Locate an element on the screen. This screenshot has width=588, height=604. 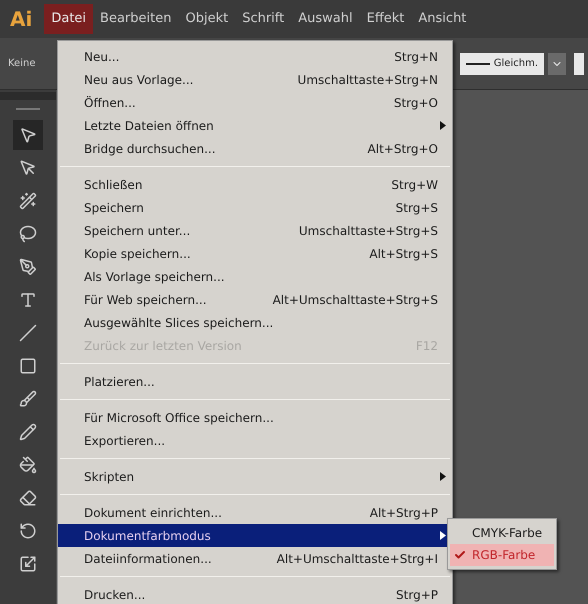
field is located at coordinates (579, 63).